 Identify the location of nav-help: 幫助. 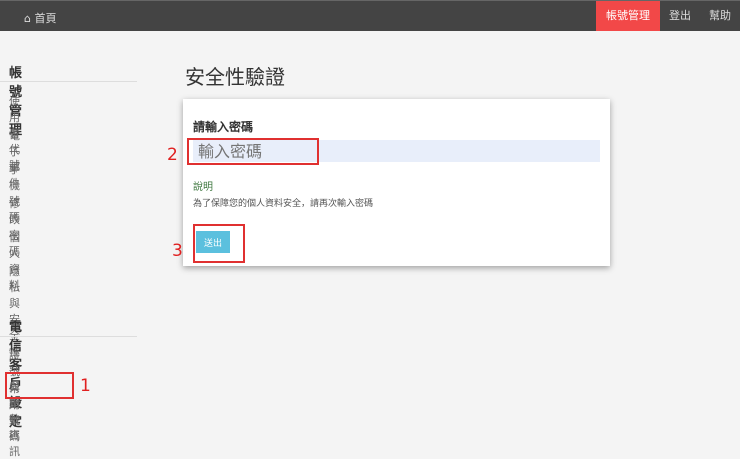
(720, 16).